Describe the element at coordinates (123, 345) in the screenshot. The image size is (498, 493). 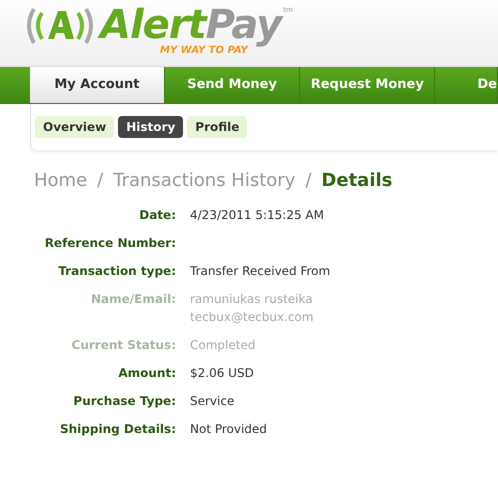
I see `field-label: Current Status:` at that location.